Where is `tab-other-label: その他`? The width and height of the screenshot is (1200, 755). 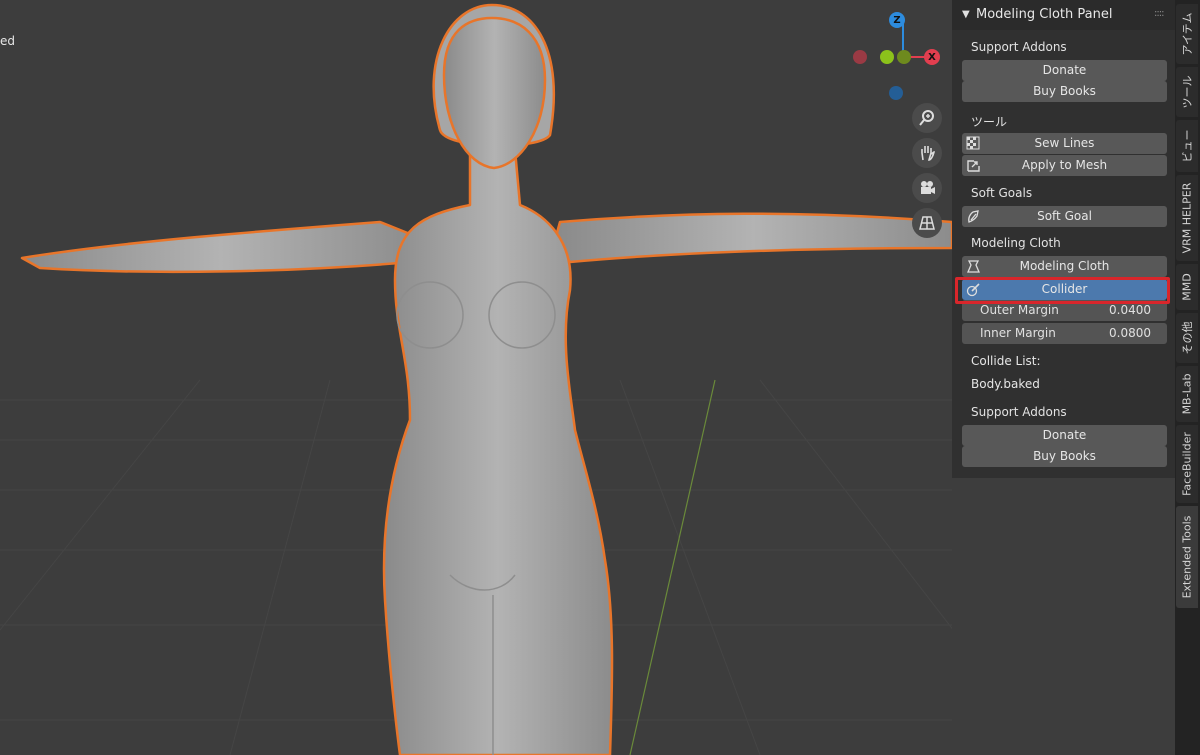 tab-other-label: その他 is located at coordinates (1187, 338).